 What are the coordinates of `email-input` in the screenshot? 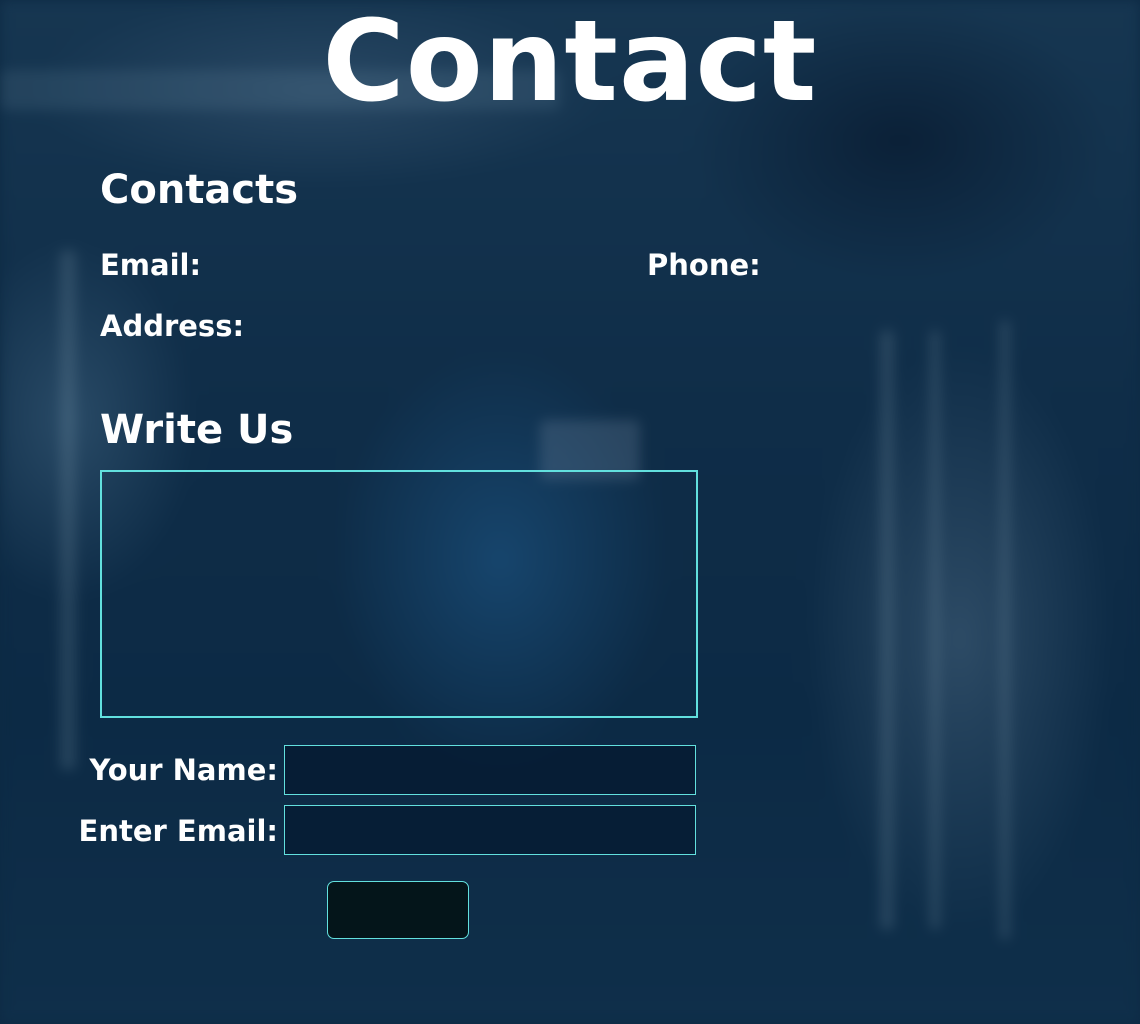 It's located at (490, 830).